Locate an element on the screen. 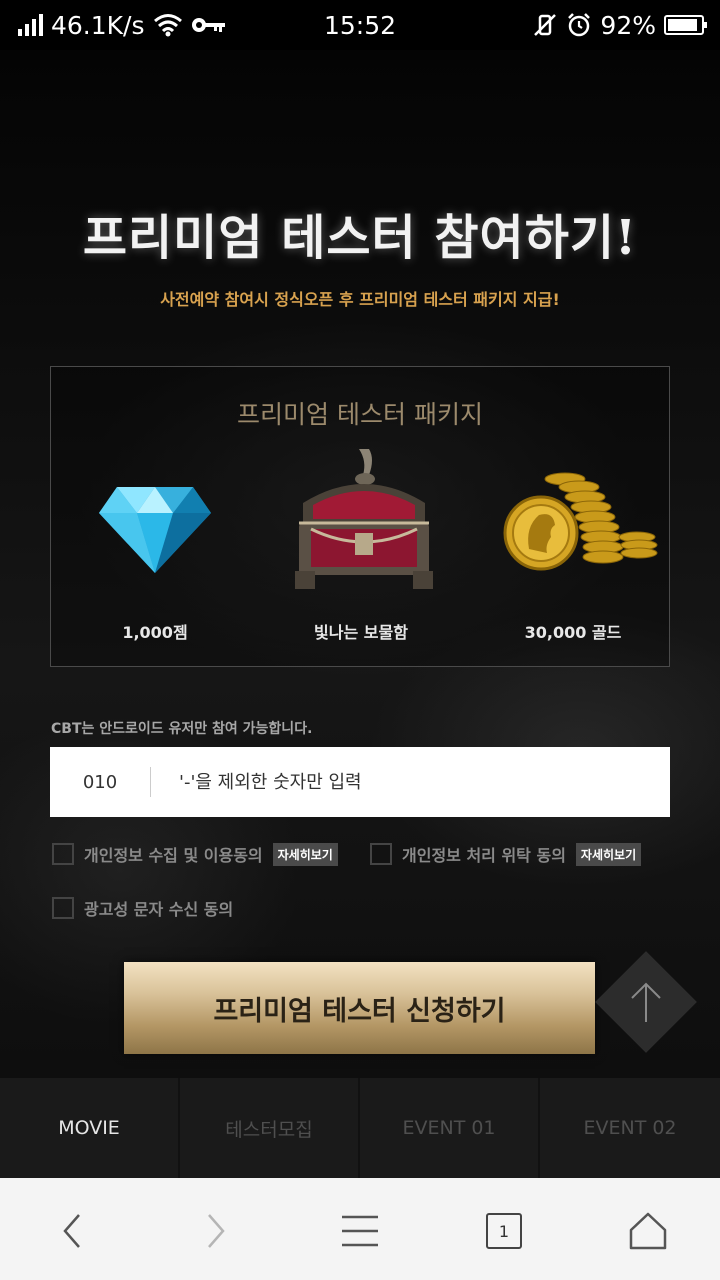  hamburger-menu-icon is located at coordinates (360, 1231).